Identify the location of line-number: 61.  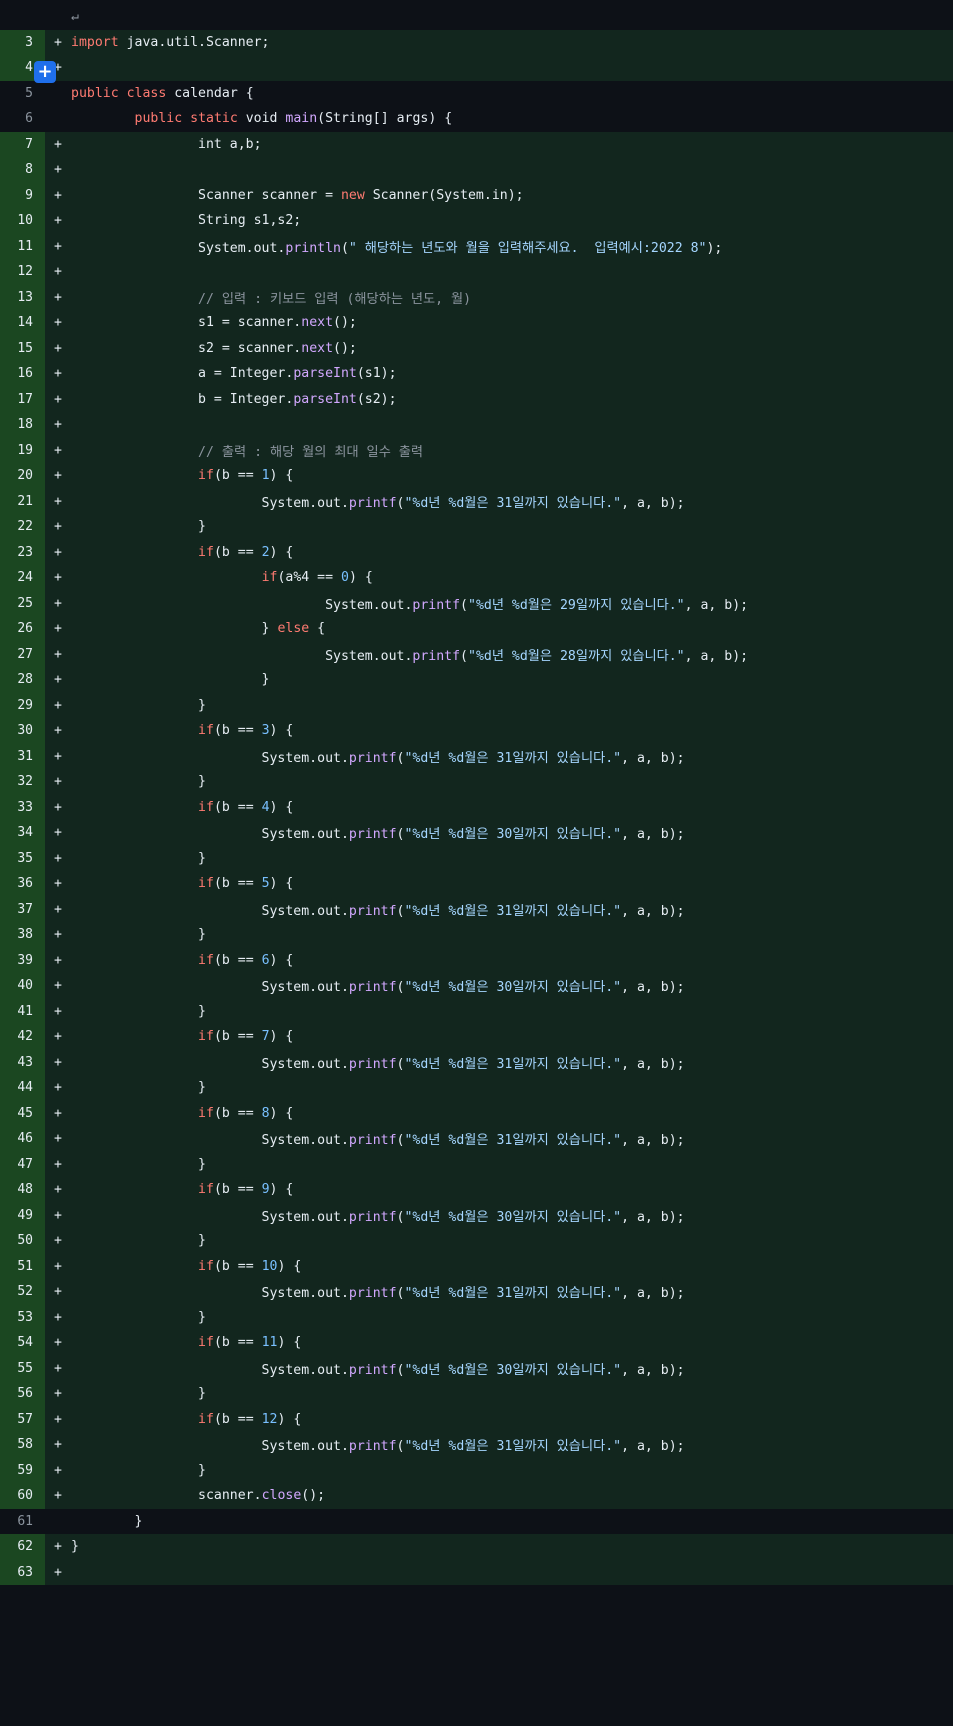
(22, 1522).